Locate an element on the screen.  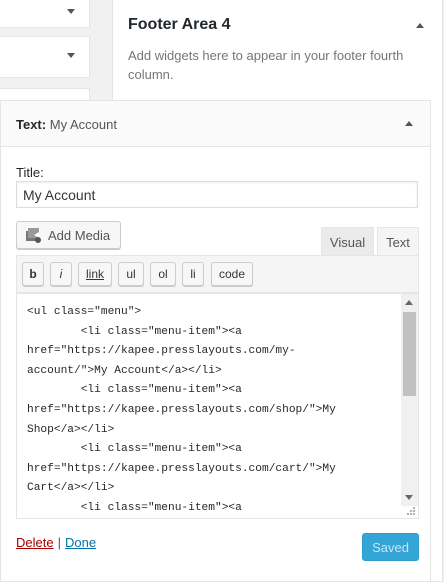
scroll-up-icon is located at coordinates (409, 302).